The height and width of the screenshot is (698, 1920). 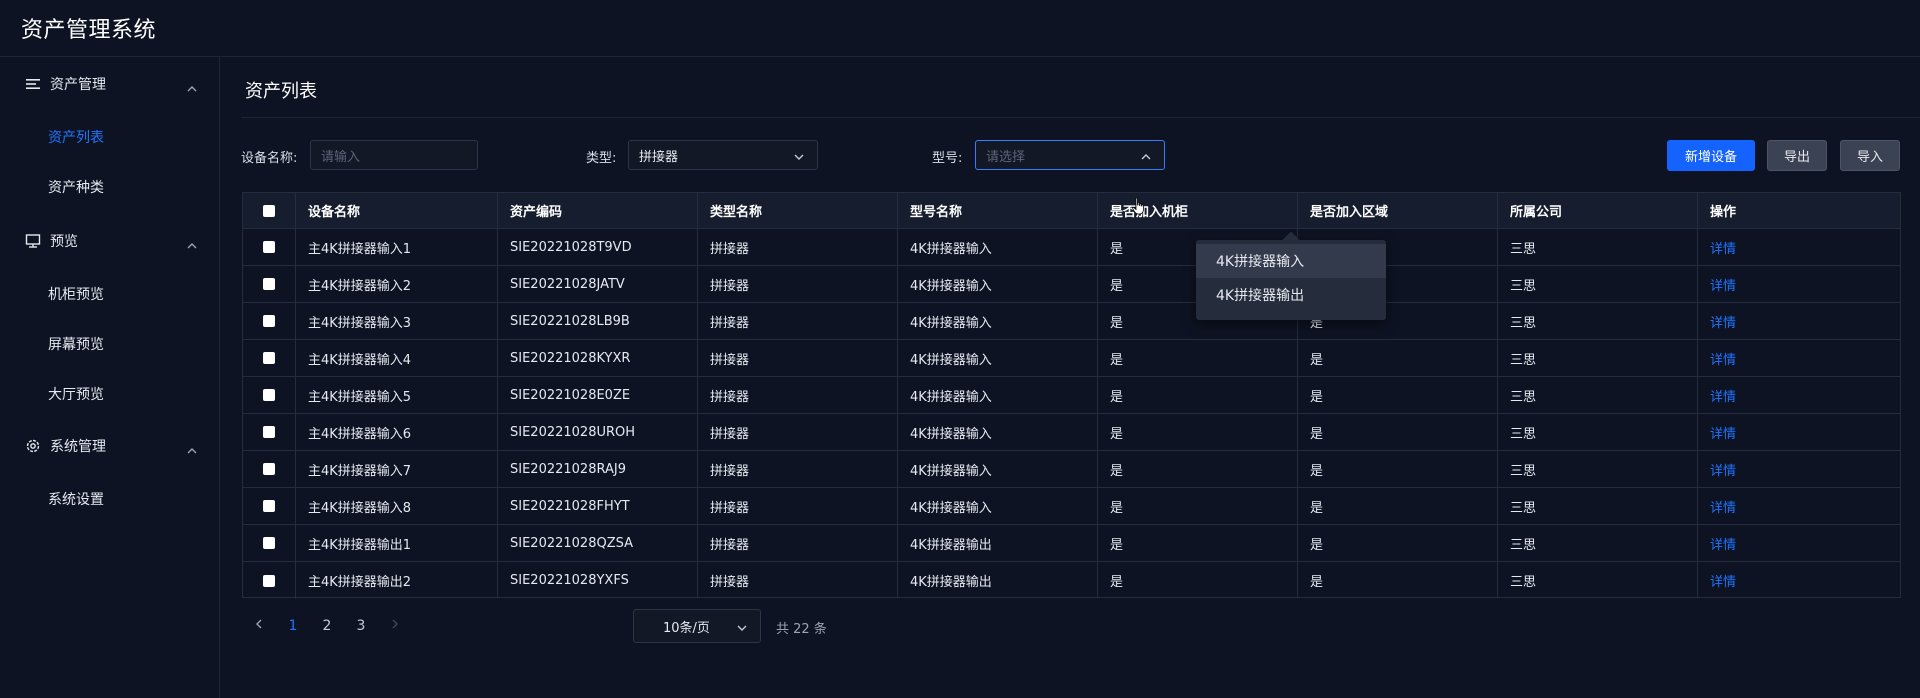 What do you see at coordinates (801, 629) in the screenshot?
I see `total-count: 共 22 条` at bounding box center [801, 629].